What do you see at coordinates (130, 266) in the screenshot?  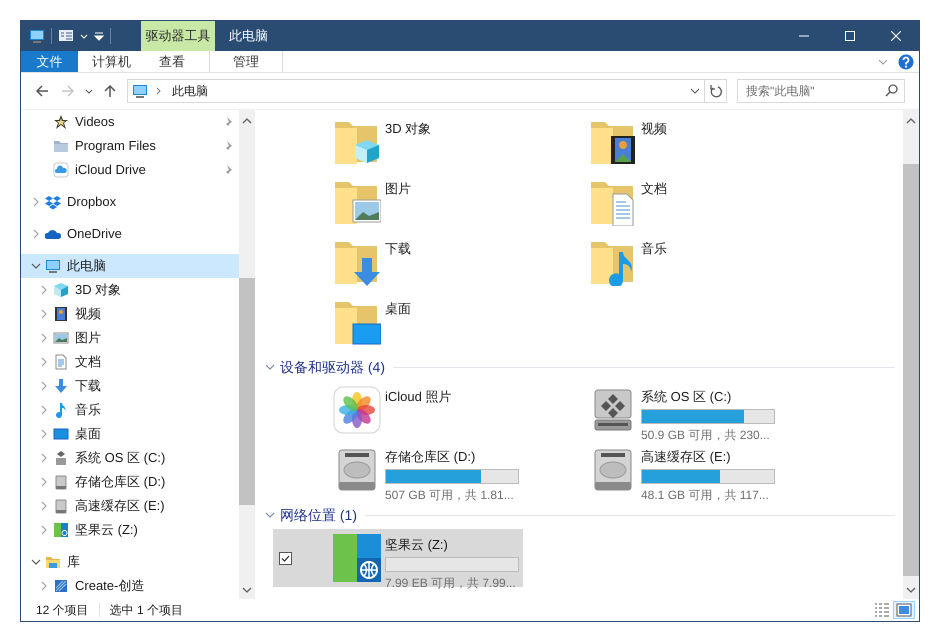 I see `nav-item: 此电脑` at bounding box center [130, 266].